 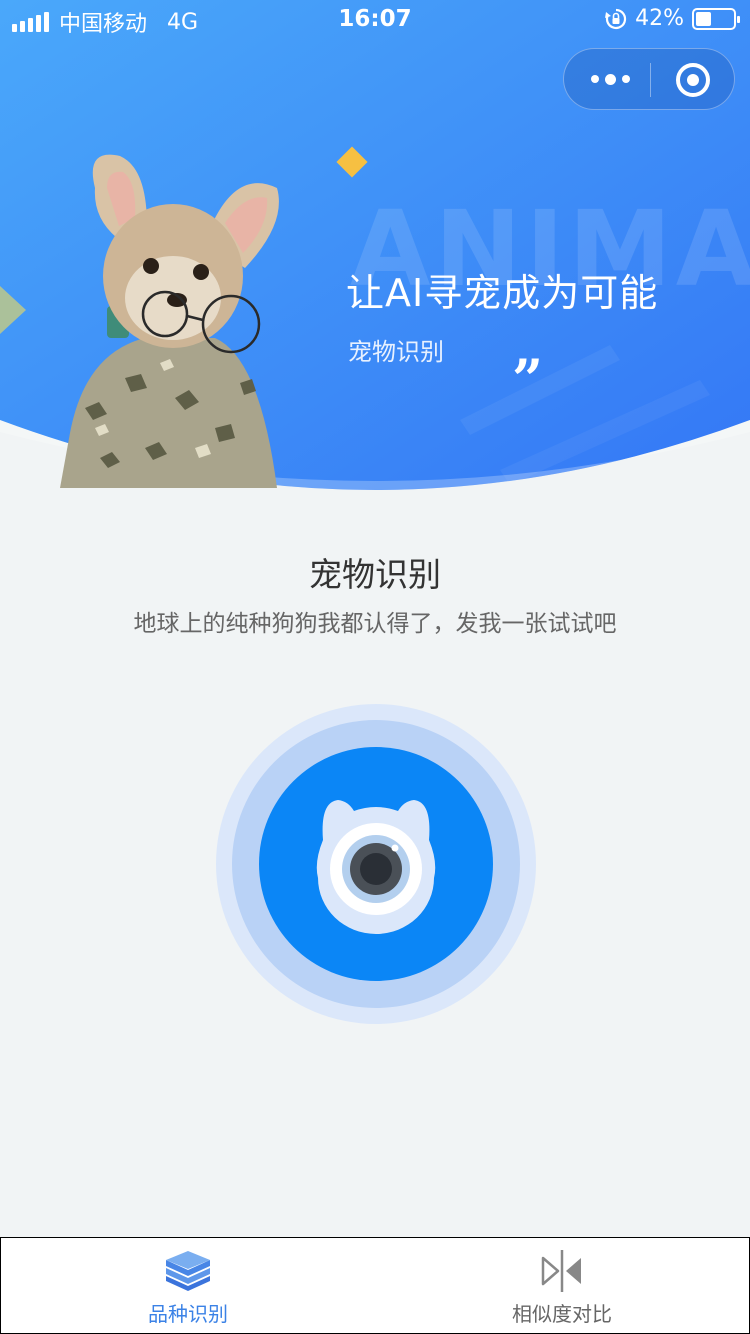 What do you see at coordinates (562, 1314) in the screenshot?
I see `tab-label: 相似度对比` at bounding box center [562, 1314].